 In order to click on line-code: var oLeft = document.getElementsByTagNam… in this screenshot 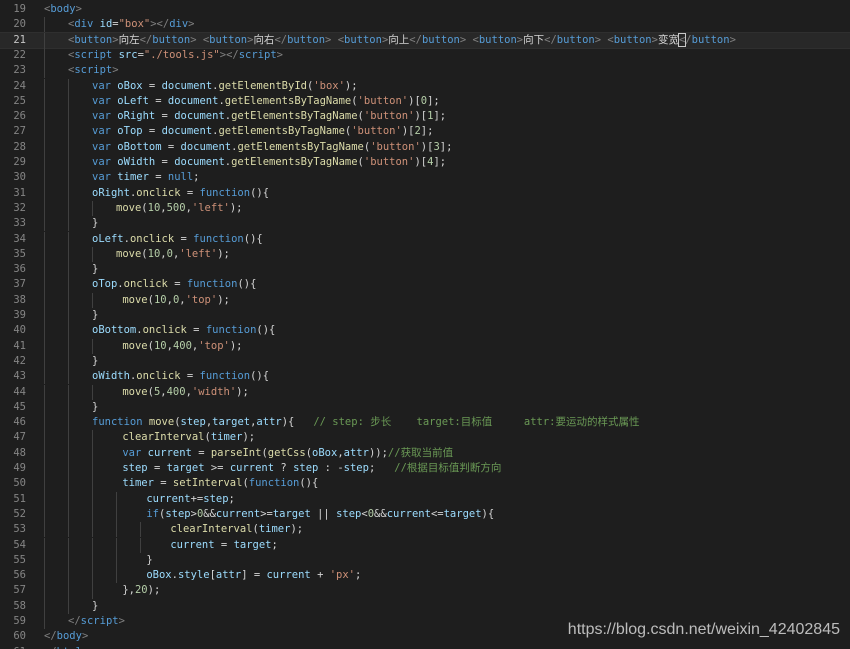, I will do `click(266, 101)`.